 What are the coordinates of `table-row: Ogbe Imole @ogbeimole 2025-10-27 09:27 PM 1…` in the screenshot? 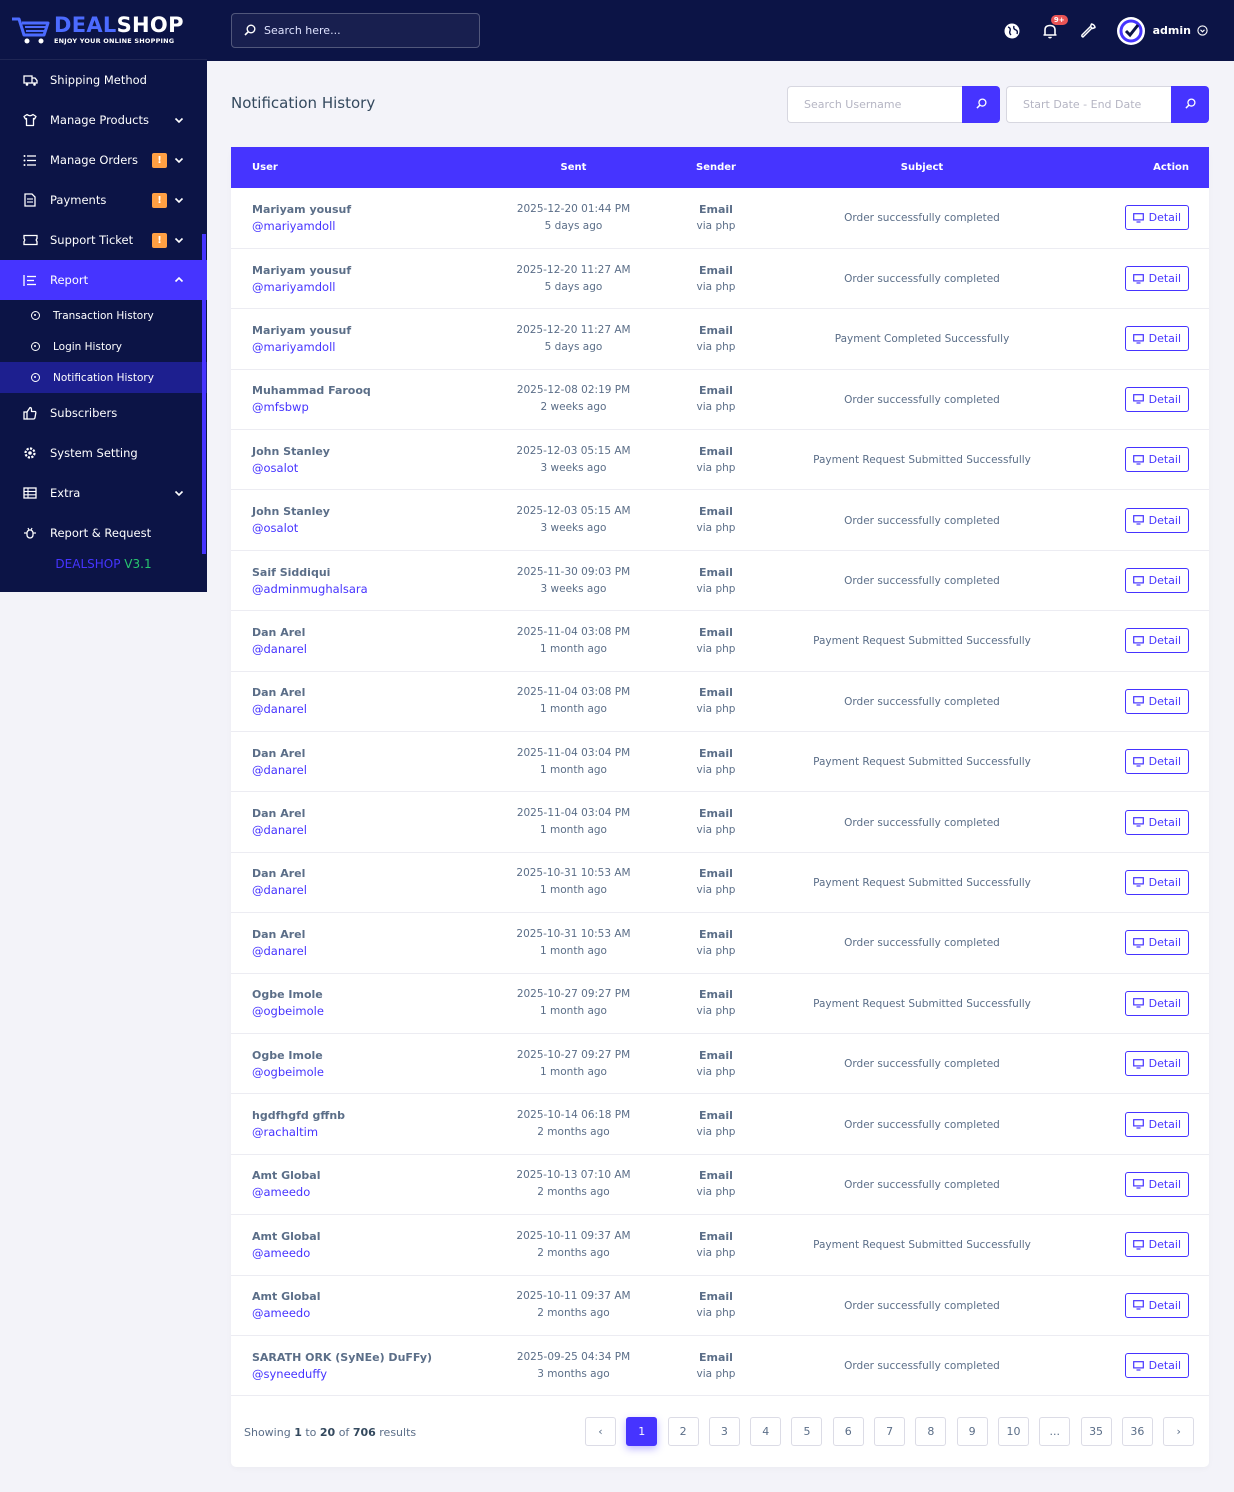 It's located at (720, 1003).